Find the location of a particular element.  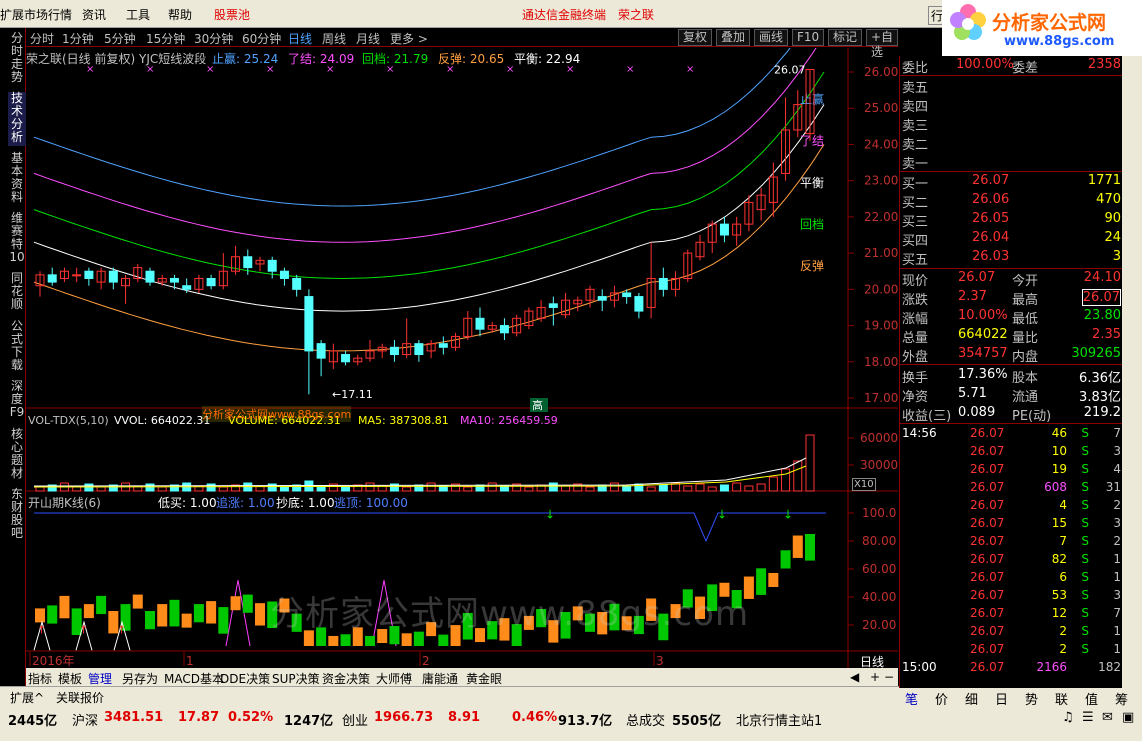

menu-extend-market: 扩展市场行情 is located at coordinates (36, 14).